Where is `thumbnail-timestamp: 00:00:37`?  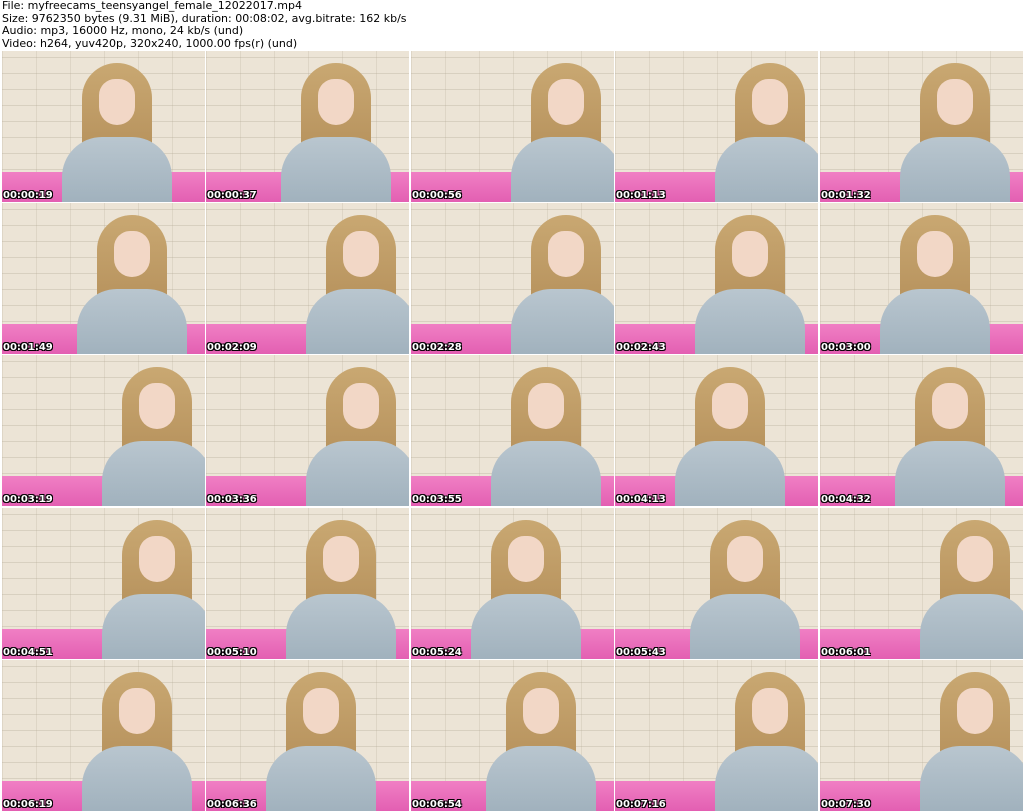 thumbnail-timestamp: 00:00:37 is located at coordinates (232, 195).